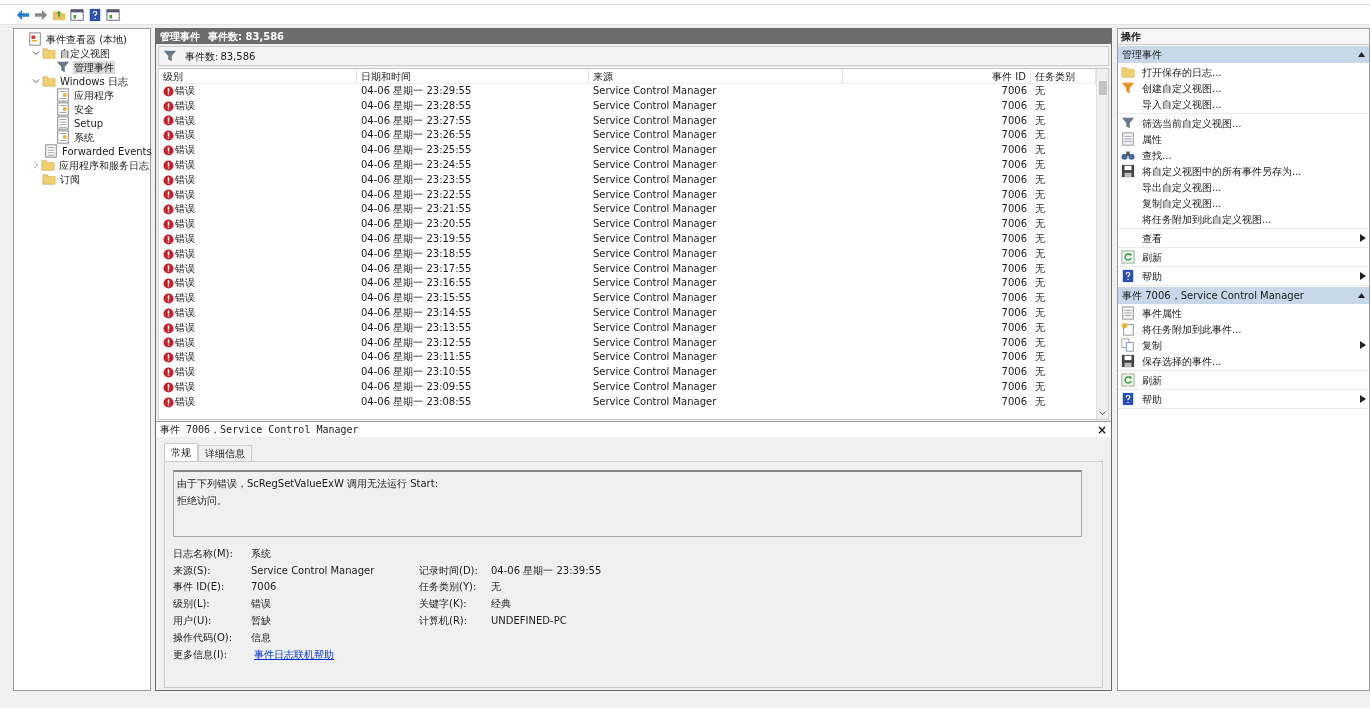  Describe the element at coordinates (627, 106) in the screenshot. I see `event-row: 错误 04-06 星期一 23:28:55 Service Control Manager 7006 无` at that location.